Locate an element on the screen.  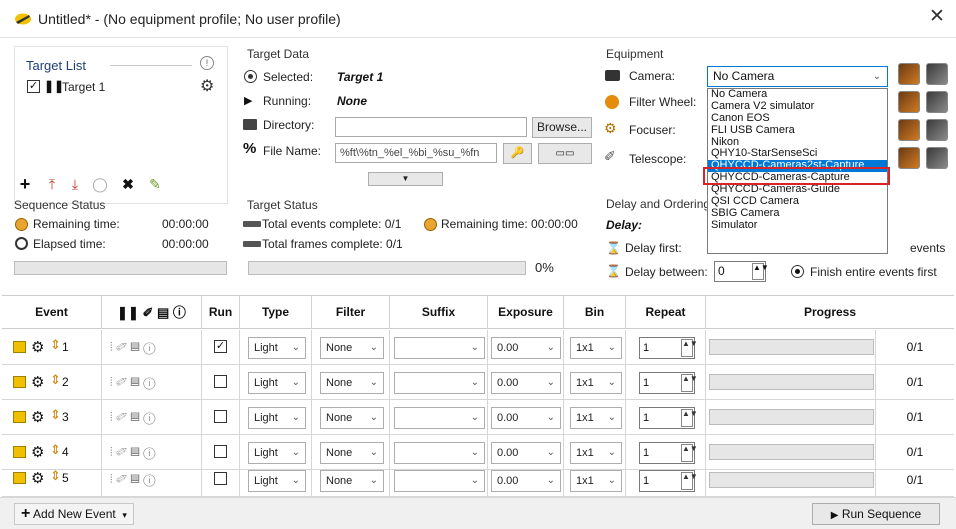
header-exposure: Exposure is located at coordinates (526, 312).